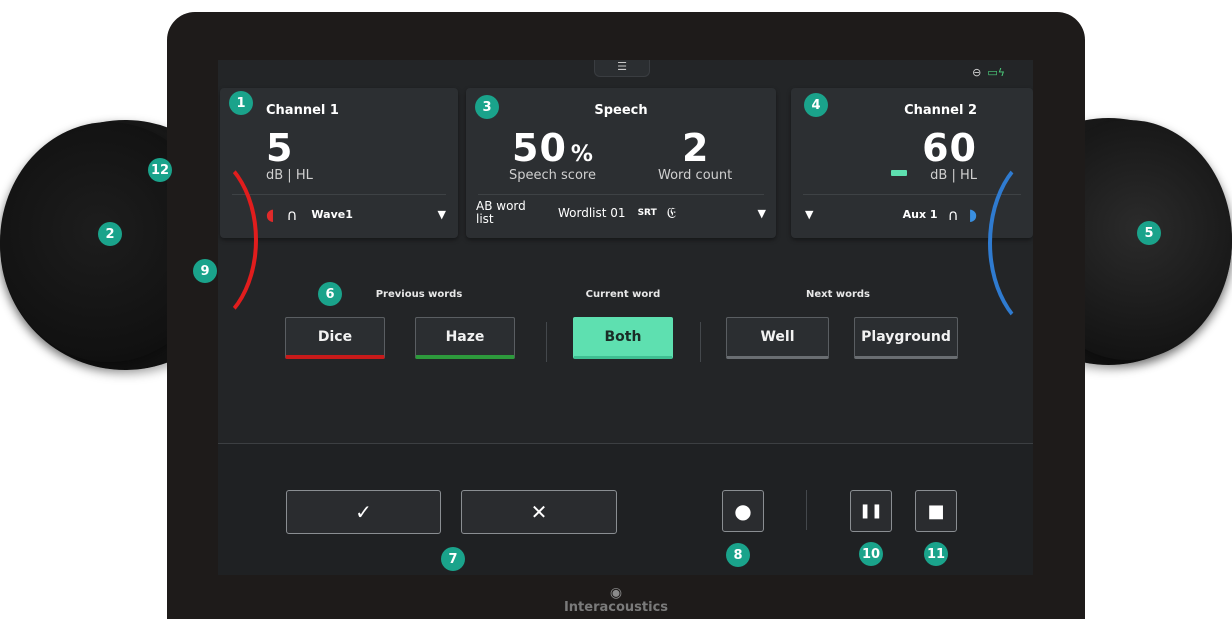  What do you see at coordinates (582, 154) in the screenshot?
I see `speech-score-unit: %` at bounding box center [582, 154].